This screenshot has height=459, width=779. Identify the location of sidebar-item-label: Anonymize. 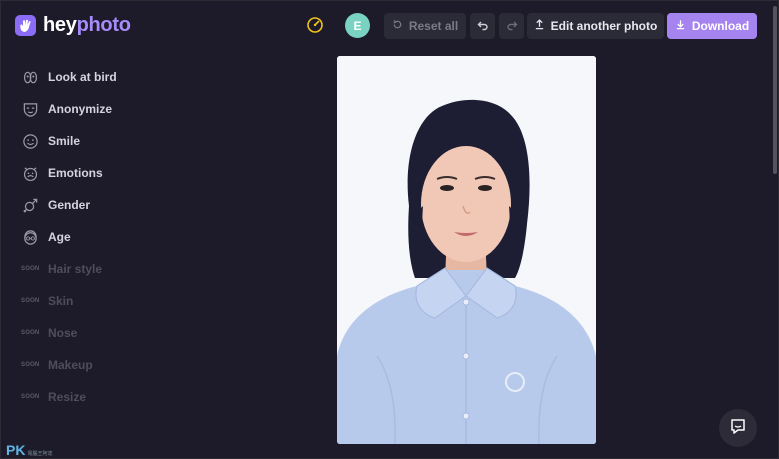
(80, 109).